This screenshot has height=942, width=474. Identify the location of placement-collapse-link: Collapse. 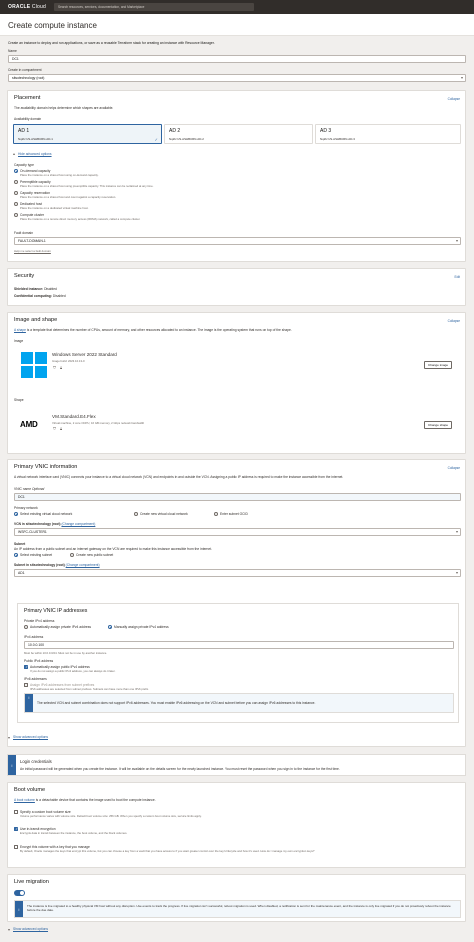
(454, 99).